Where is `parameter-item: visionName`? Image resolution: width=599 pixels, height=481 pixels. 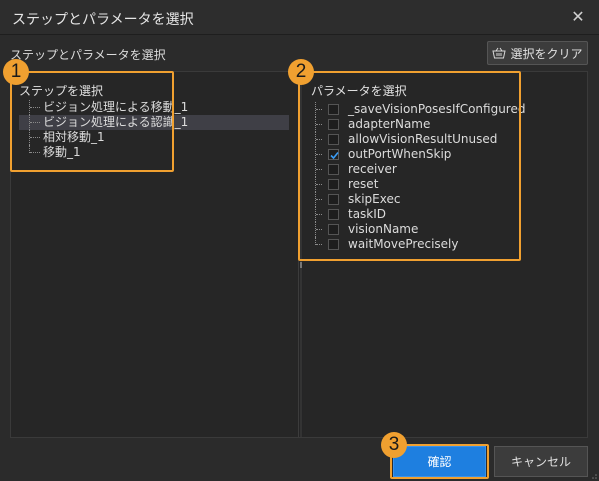
parameter-item: visionName is located at coordinates (441, 229).